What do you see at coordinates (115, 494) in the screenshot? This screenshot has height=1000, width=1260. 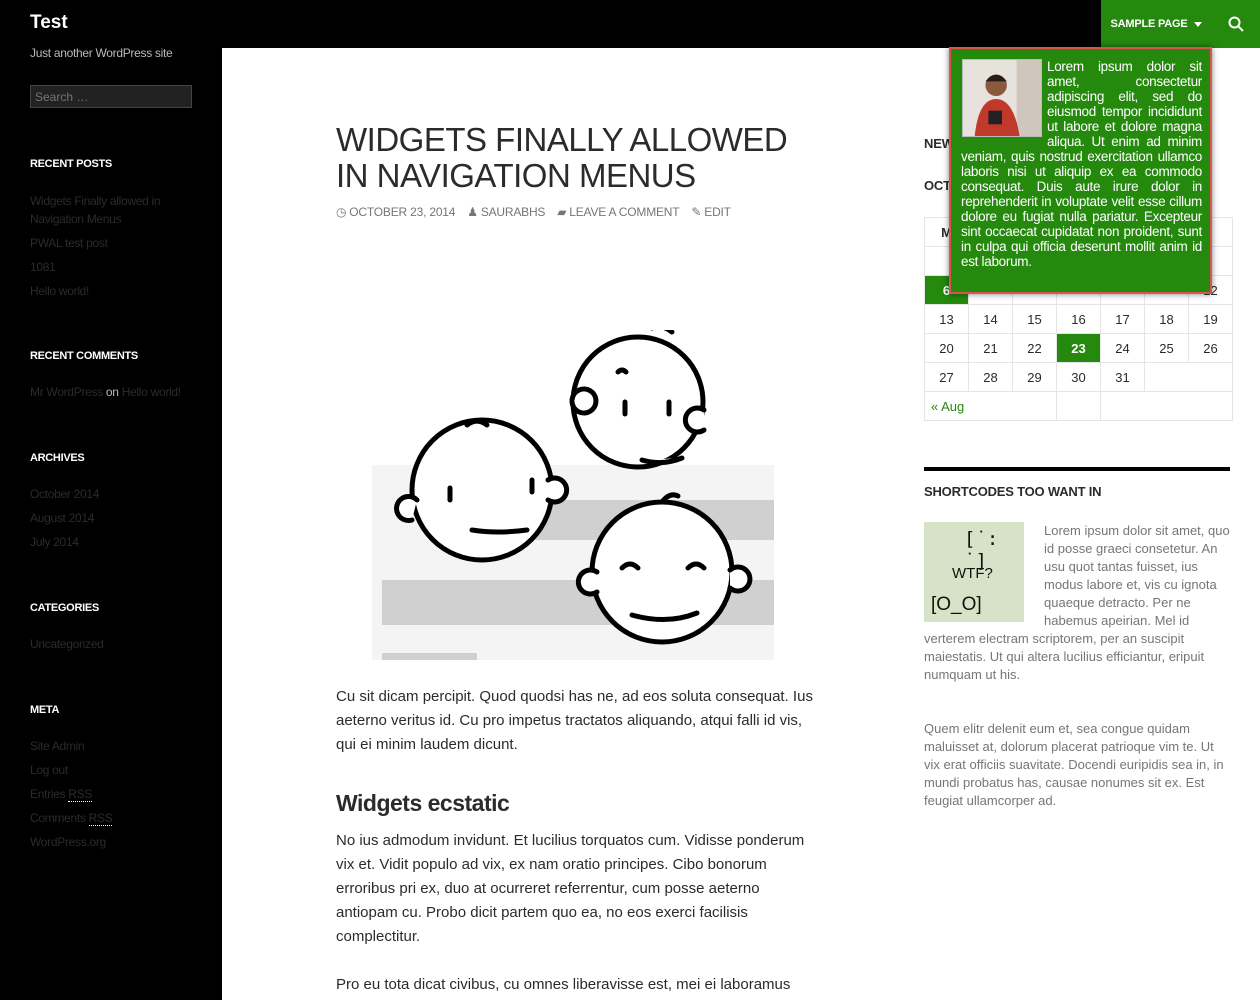 I see `archive-link: October 2014` at bounding box center [115, 494].